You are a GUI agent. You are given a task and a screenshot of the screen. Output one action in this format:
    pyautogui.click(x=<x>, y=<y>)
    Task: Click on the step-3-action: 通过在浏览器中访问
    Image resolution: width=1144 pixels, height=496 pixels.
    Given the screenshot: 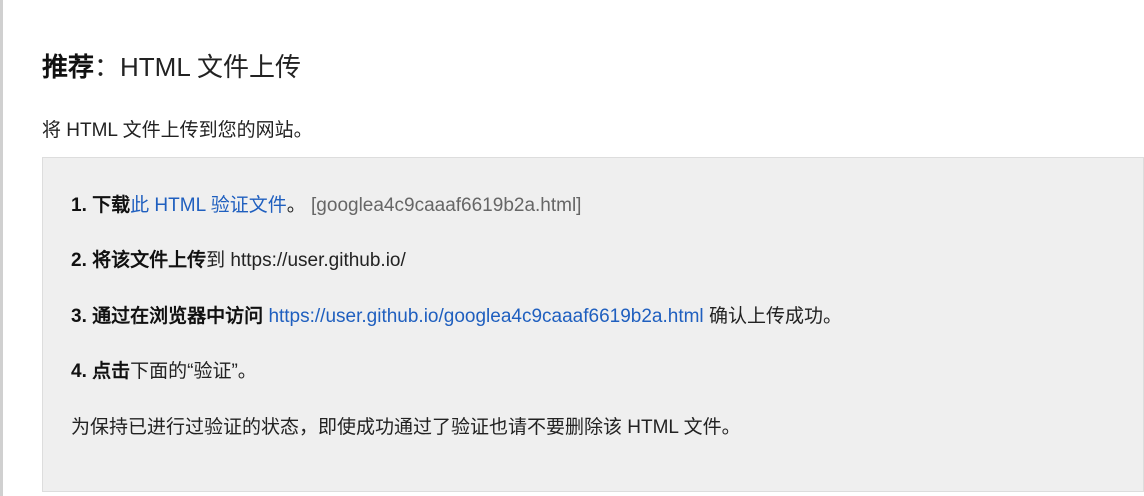 What is the action you would take?
    pyautogui.click(x=178, y=316)
    